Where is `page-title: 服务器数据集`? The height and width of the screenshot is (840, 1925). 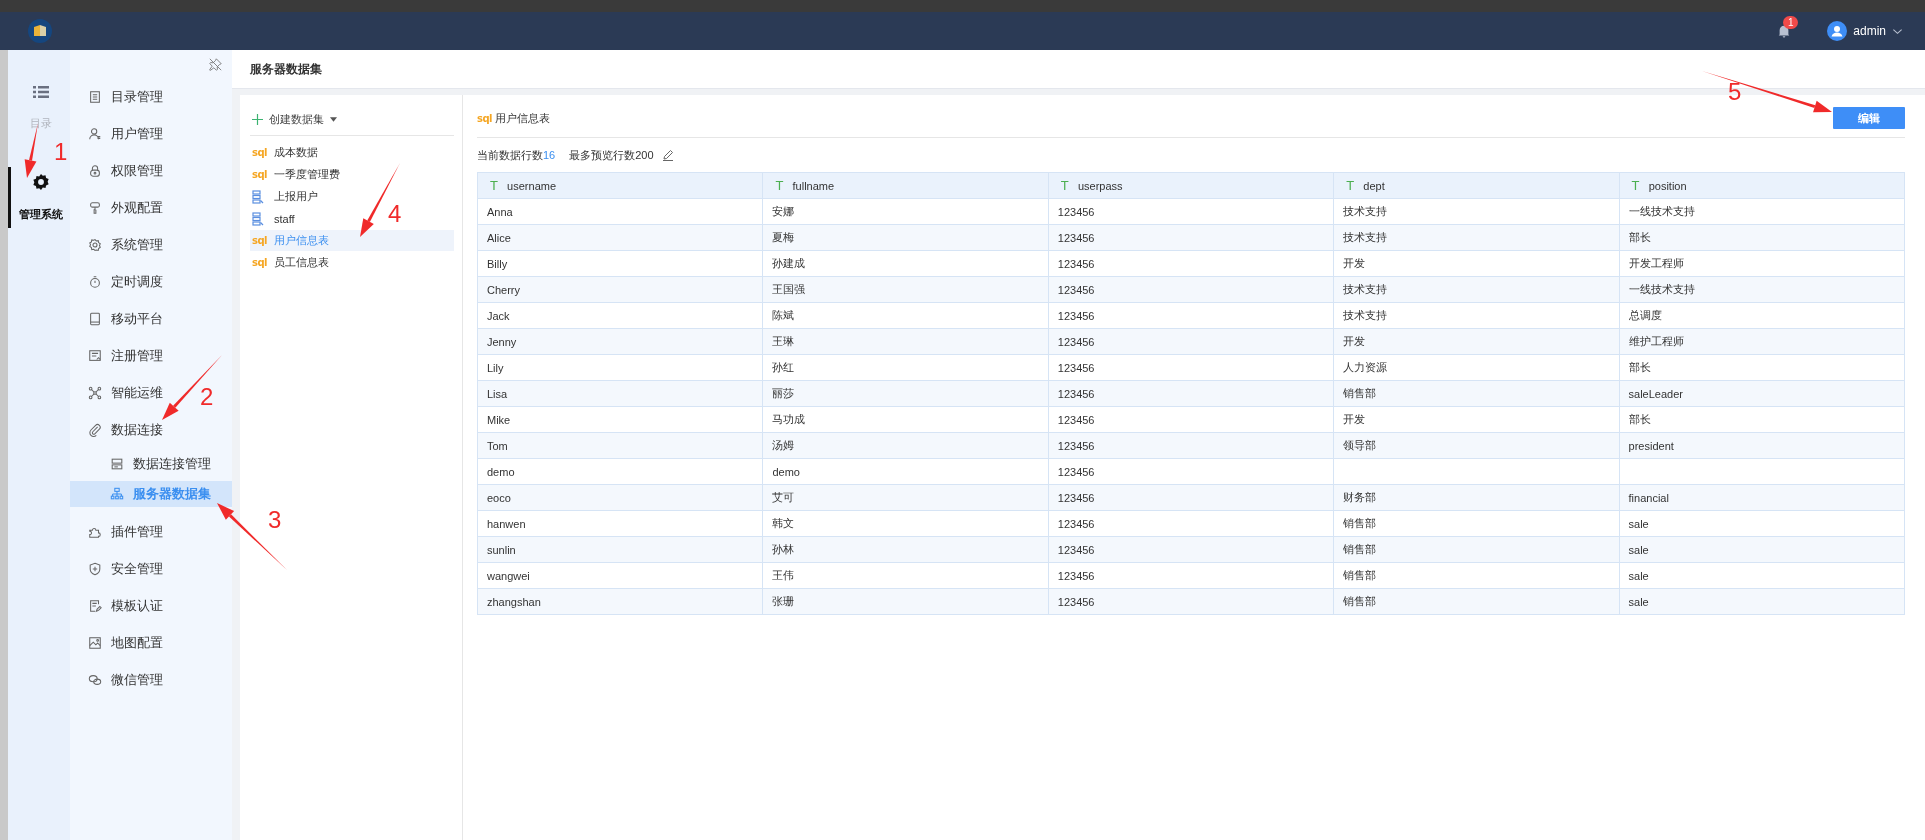 page-title: 服务器数据集 is located at coordinates (286, 69).